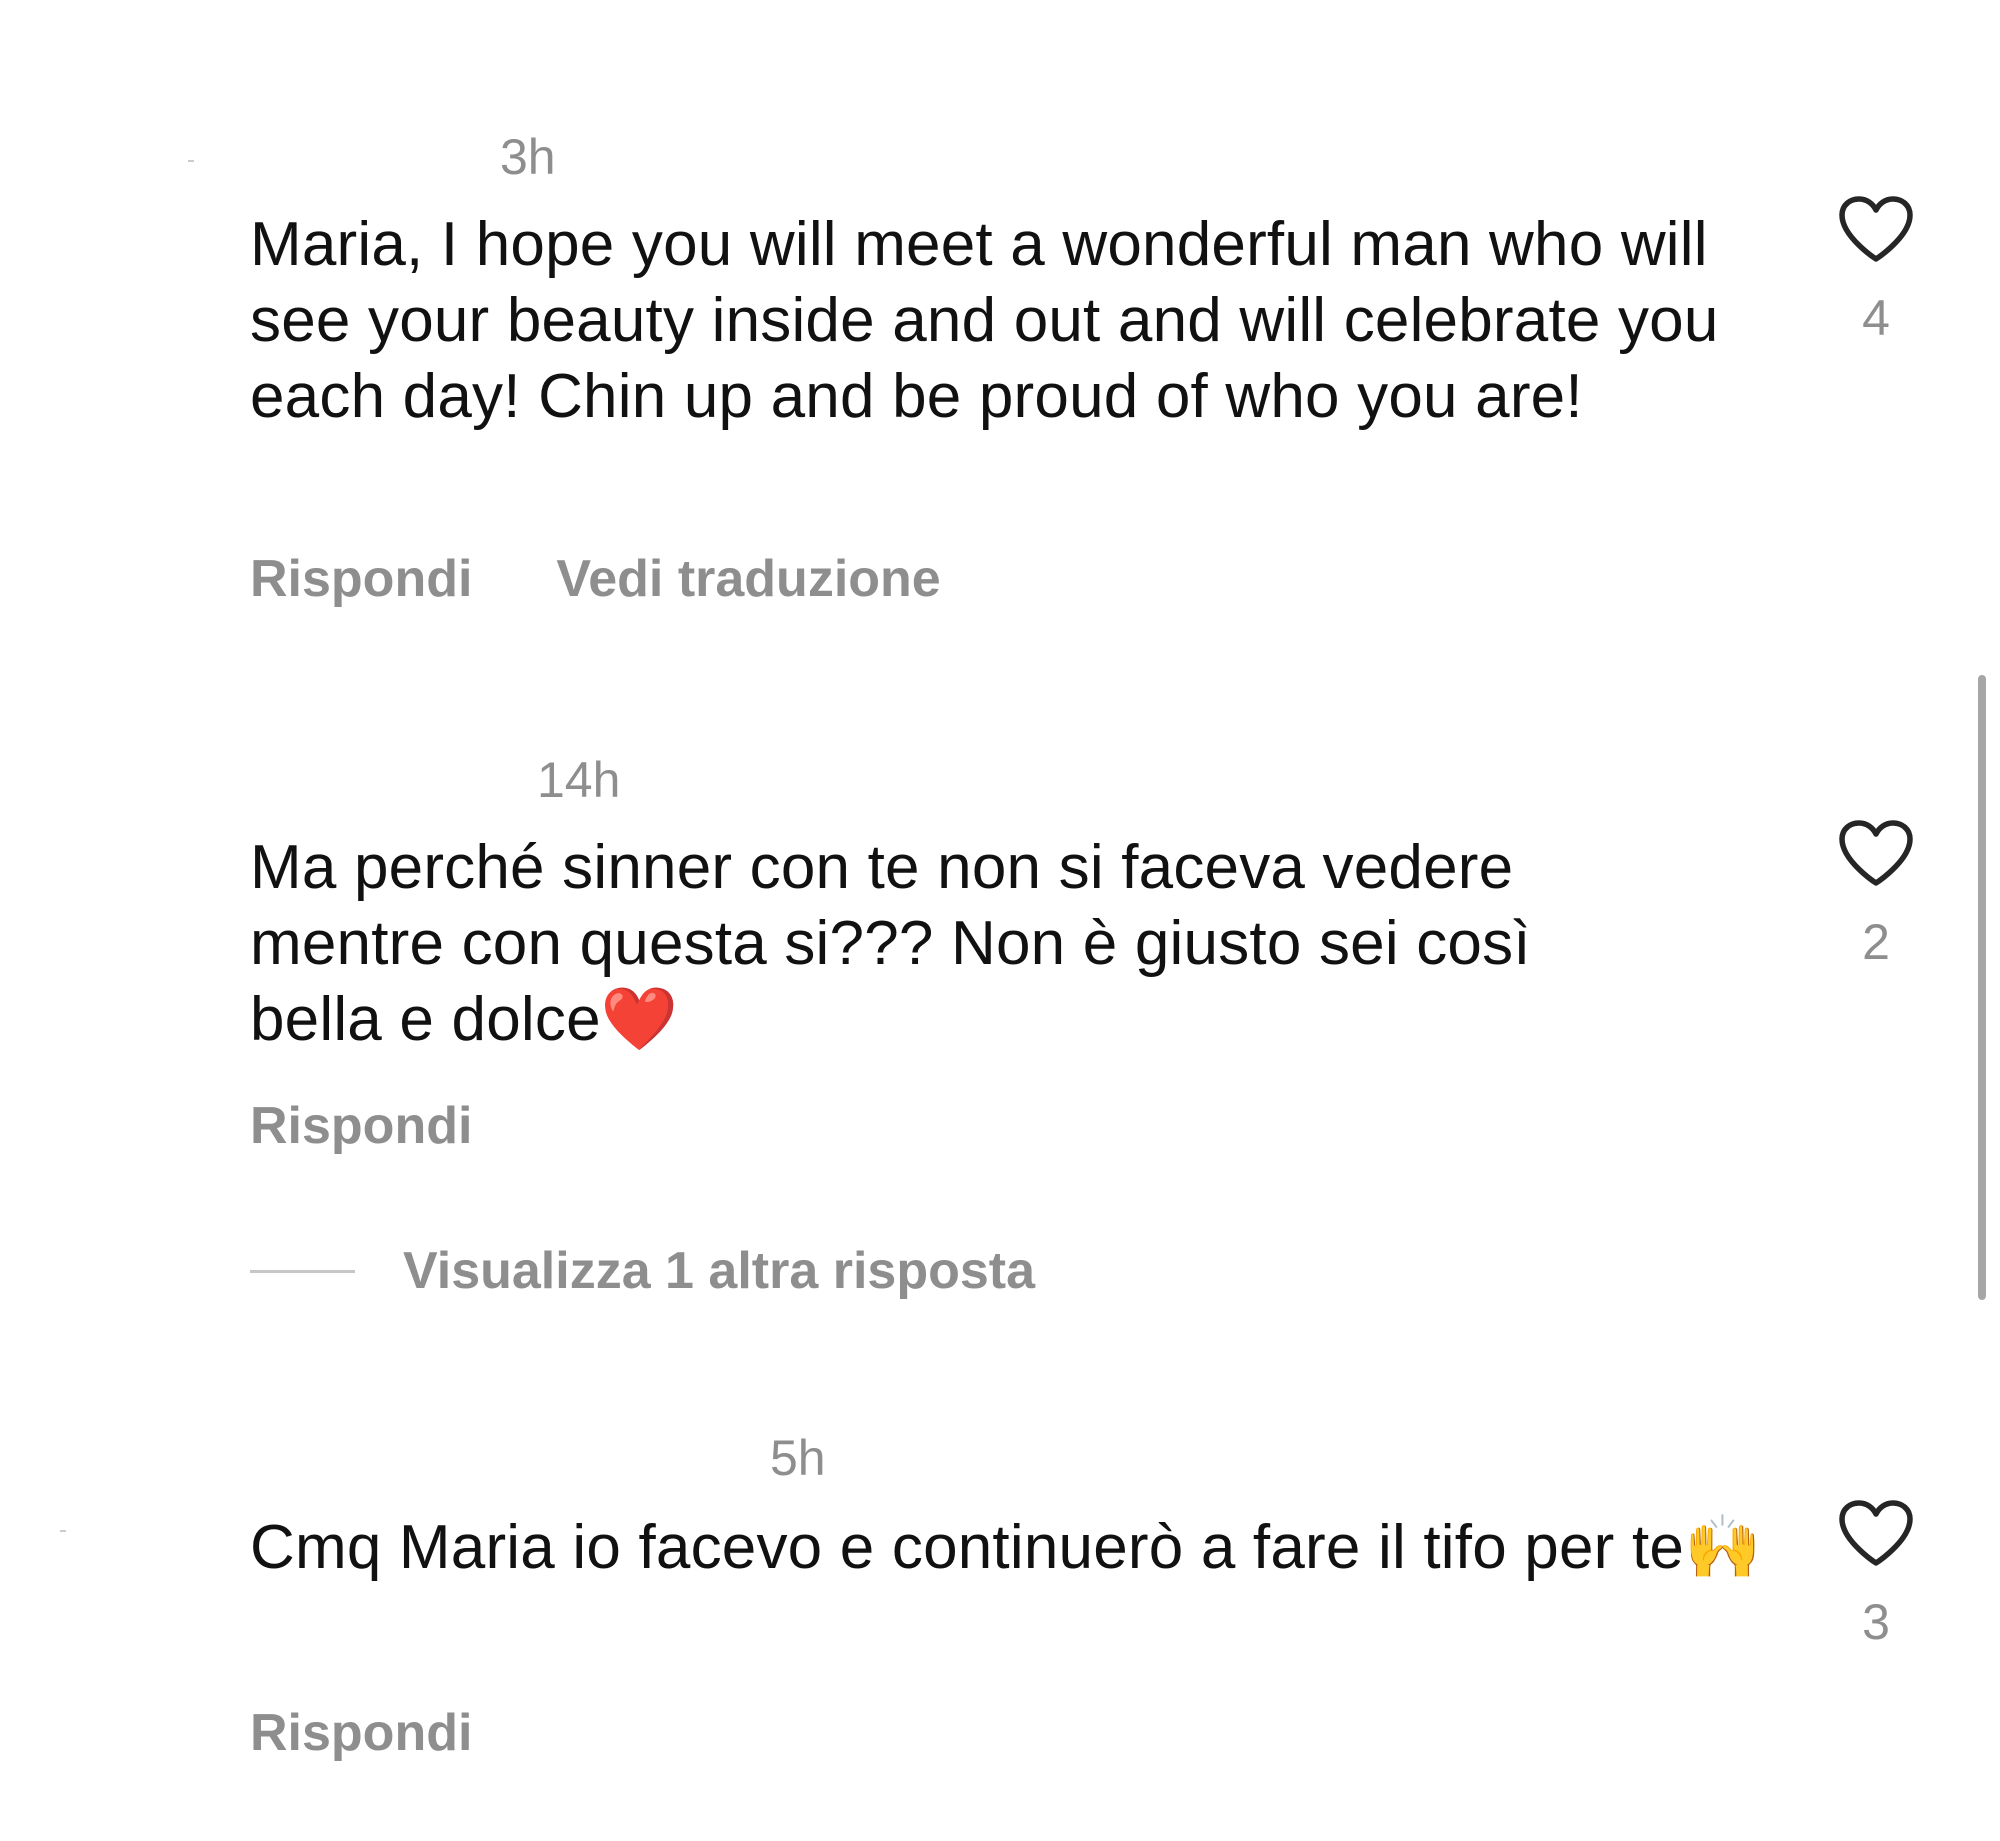  I want to click on like-control: 2, so click(1876, 892).